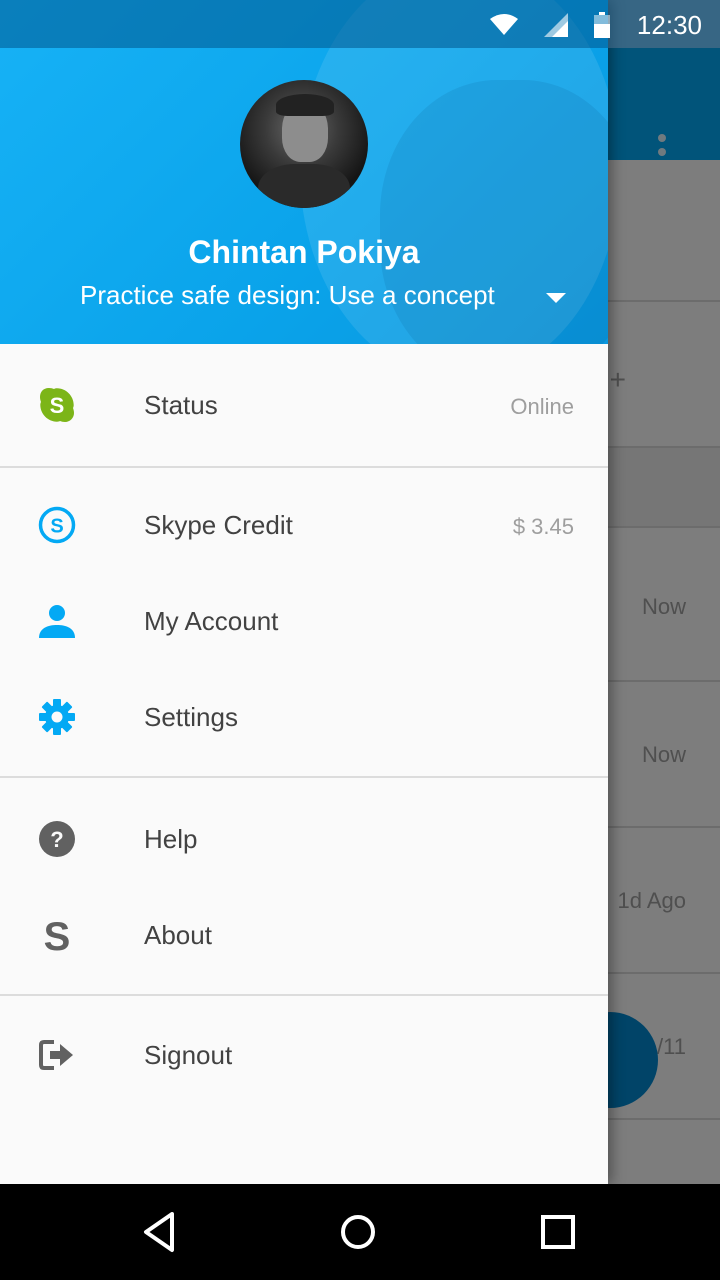  I want to click on clock: 12:30, so click(669, 25).